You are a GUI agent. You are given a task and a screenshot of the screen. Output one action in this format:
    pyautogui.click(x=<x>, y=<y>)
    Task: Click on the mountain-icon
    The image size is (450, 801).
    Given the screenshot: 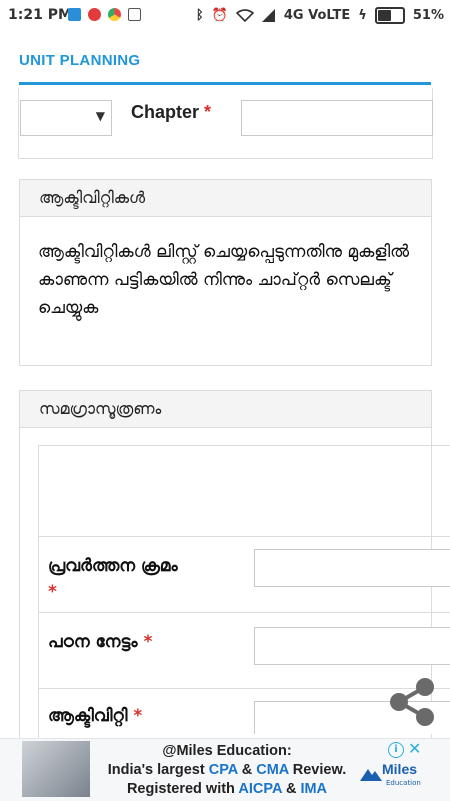 What is the action you would take?
    pyautogui.click(x=371, y=775)
    